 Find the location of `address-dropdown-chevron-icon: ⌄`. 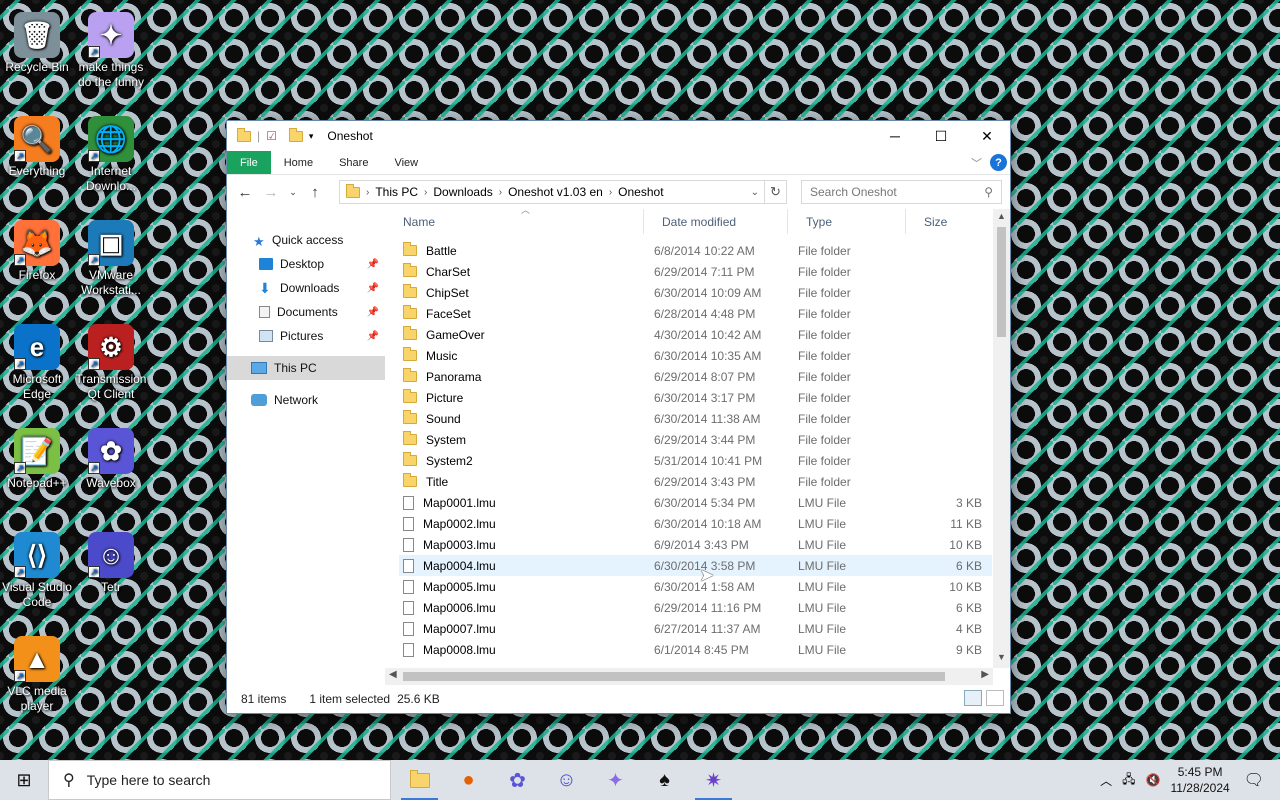

address-dropdown-chevron-icon: ⌄ is located at coordinates (755, 192).